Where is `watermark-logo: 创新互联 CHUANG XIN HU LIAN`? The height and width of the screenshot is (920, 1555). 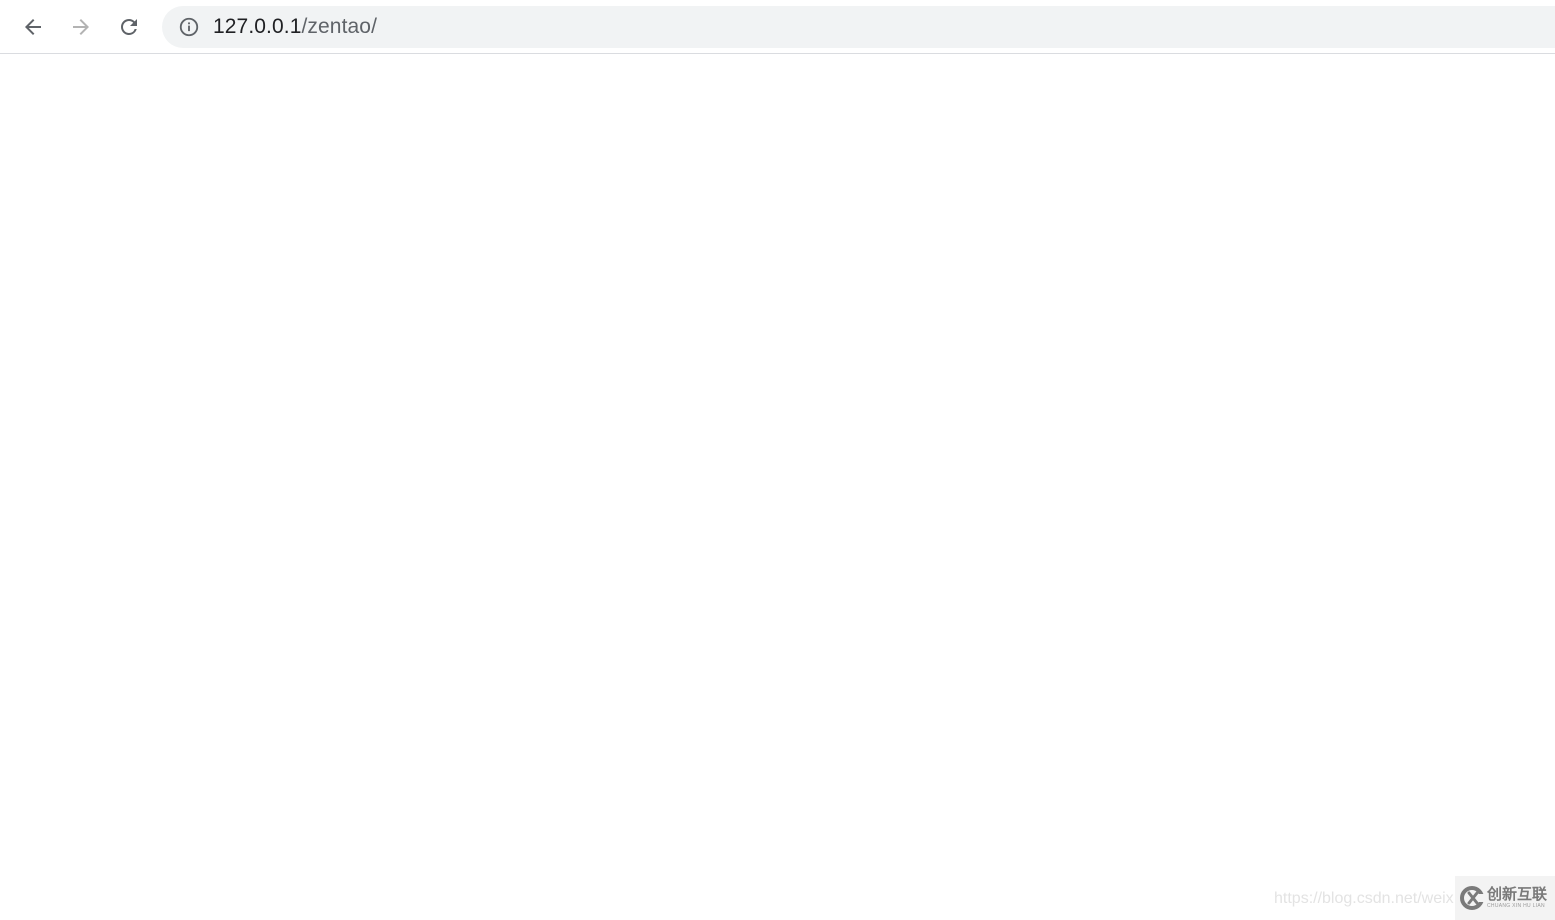
watermark-logo: 创新互联 CHUANG XIN HU LIAN is located at coordinates (1505, 898).